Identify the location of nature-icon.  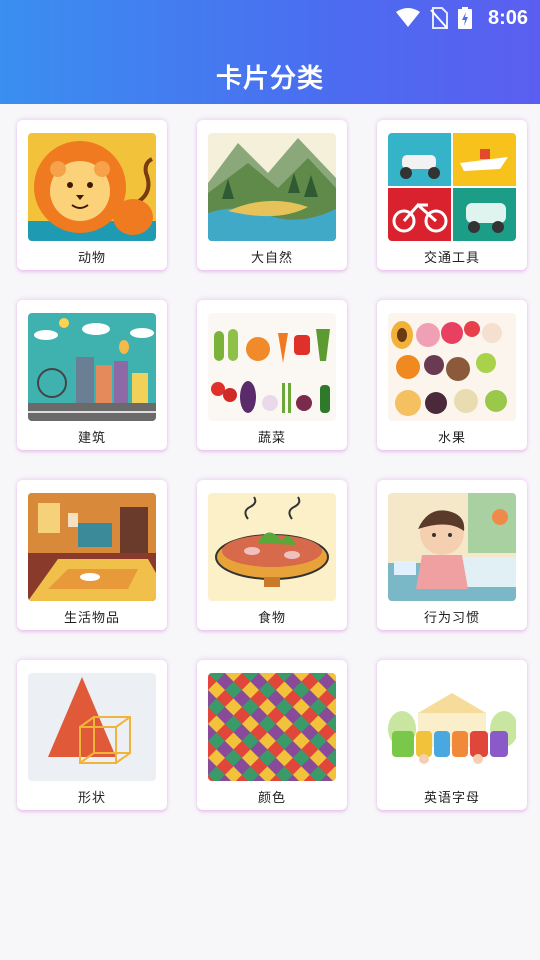
(272, 187).